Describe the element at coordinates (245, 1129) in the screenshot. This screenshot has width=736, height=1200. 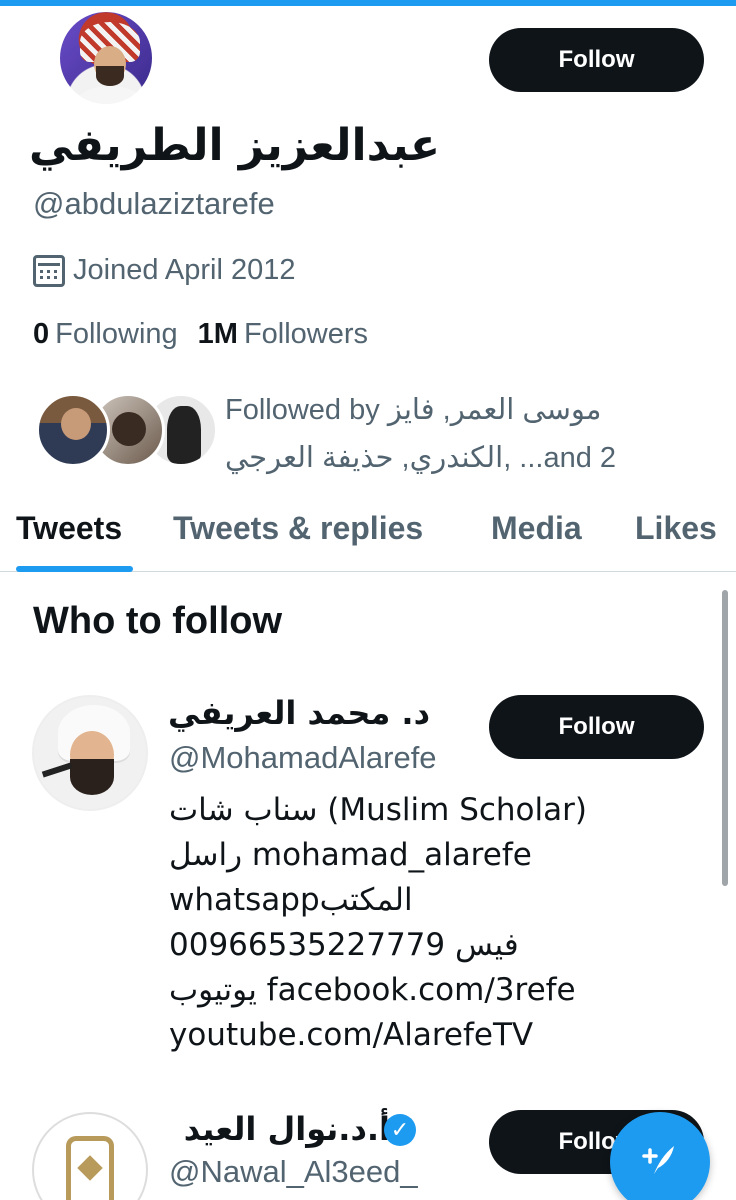
I see `suggestion-name: أ.د.نوال العيد` at that location.